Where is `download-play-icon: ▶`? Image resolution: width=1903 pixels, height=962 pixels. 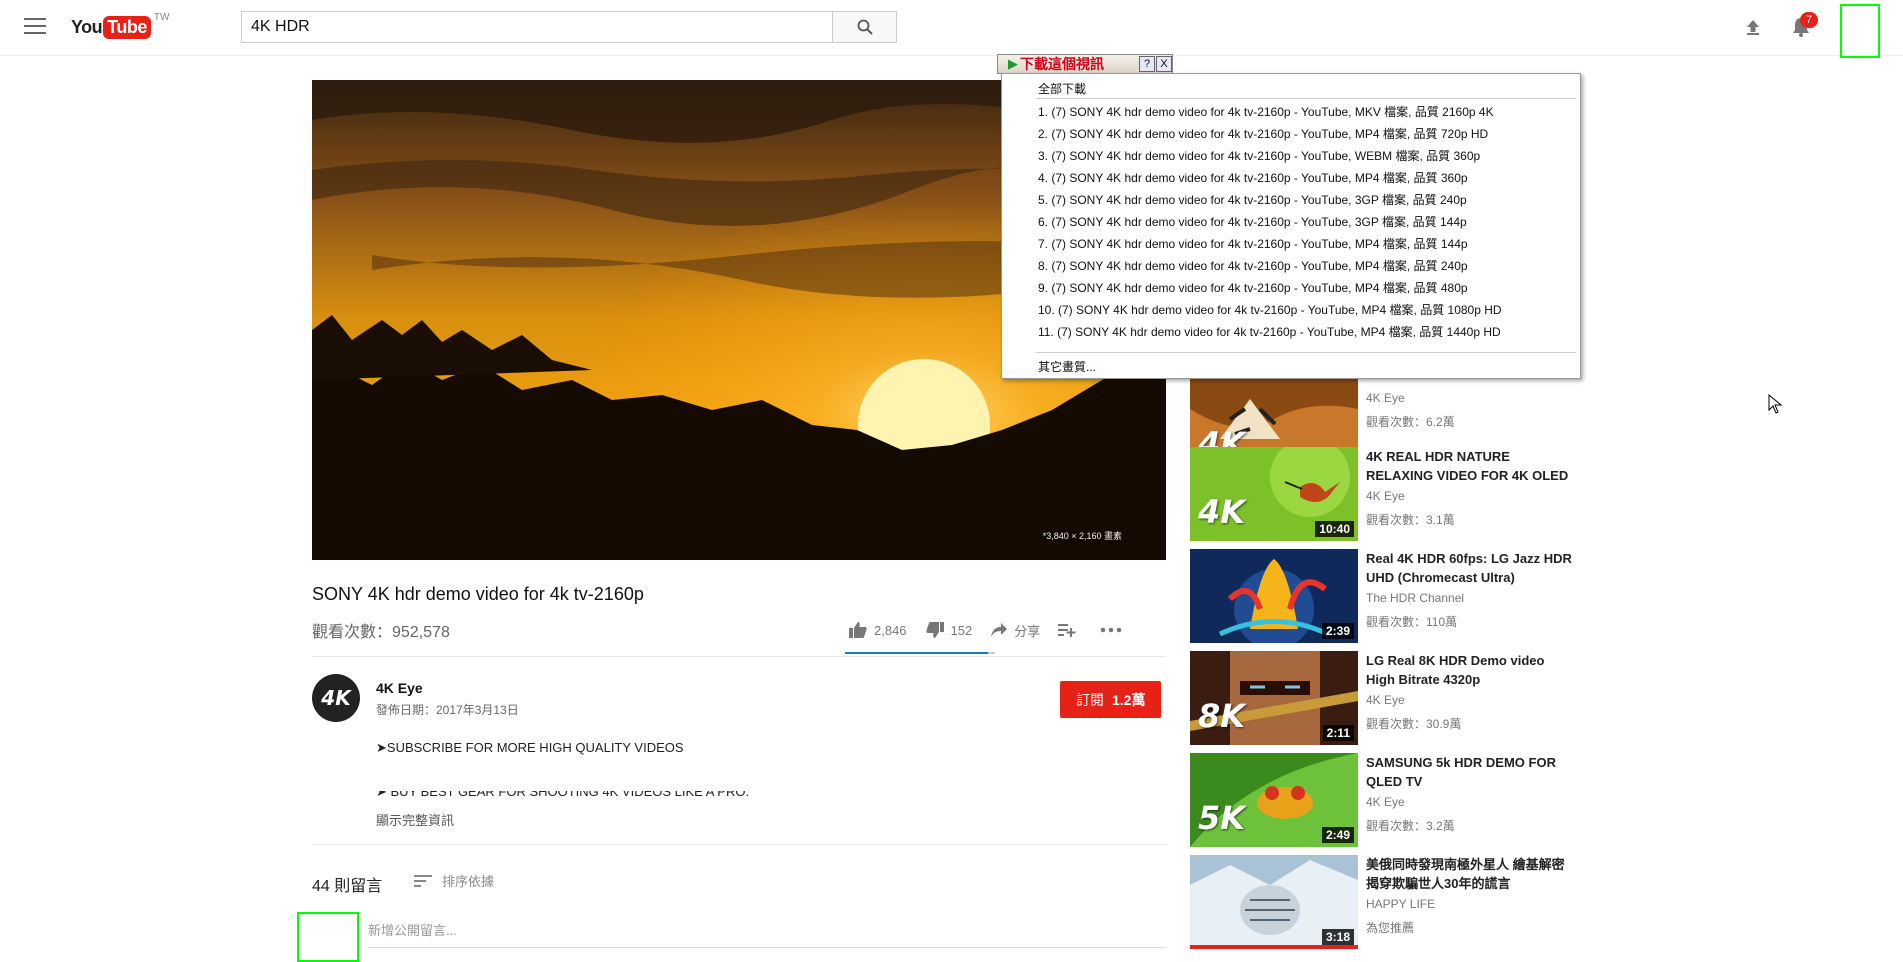 download-play-icon: ▶ is located at coordinates (1013, 63).